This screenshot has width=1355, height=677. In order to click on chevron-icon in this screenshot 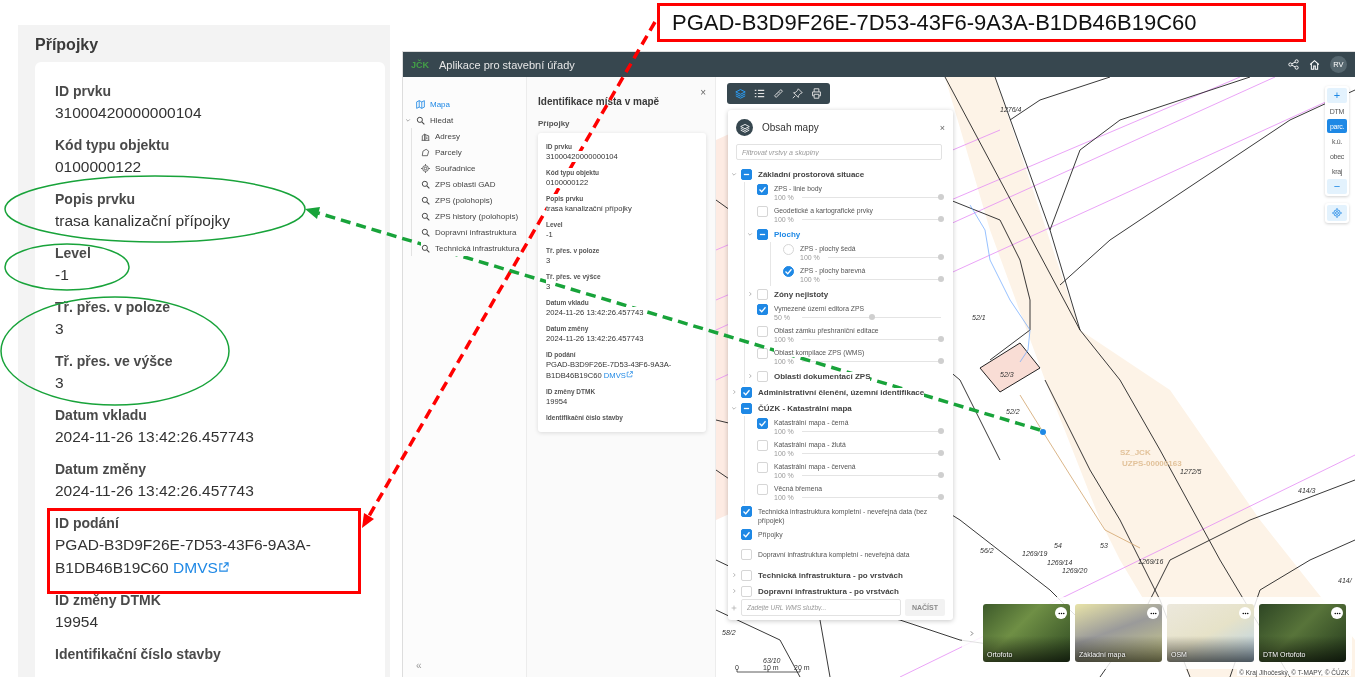, I will do `click(971, 633)`.